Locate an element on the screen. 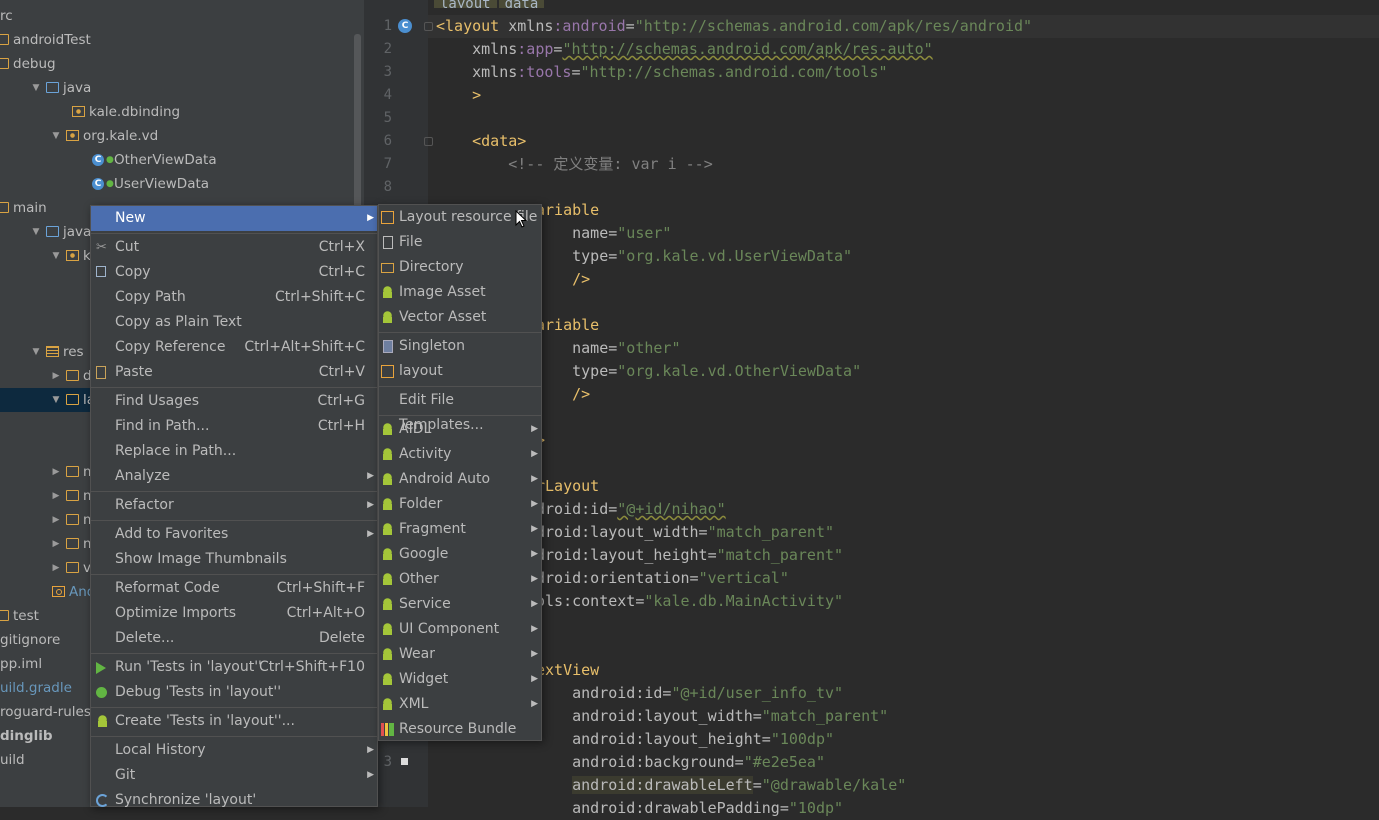  menu-item-label: New is located at coordinates (130, 218).